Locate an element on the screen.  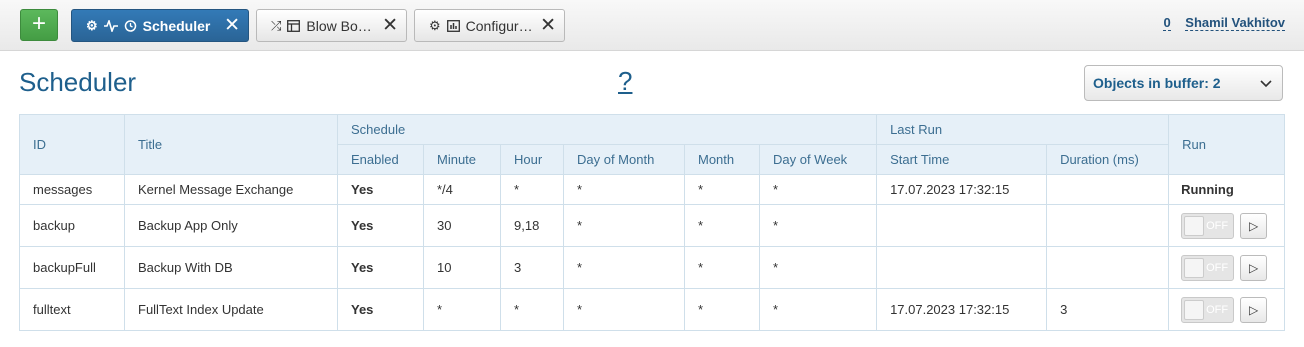
header-start-time: Start Time is located at coordinates (962, 159).